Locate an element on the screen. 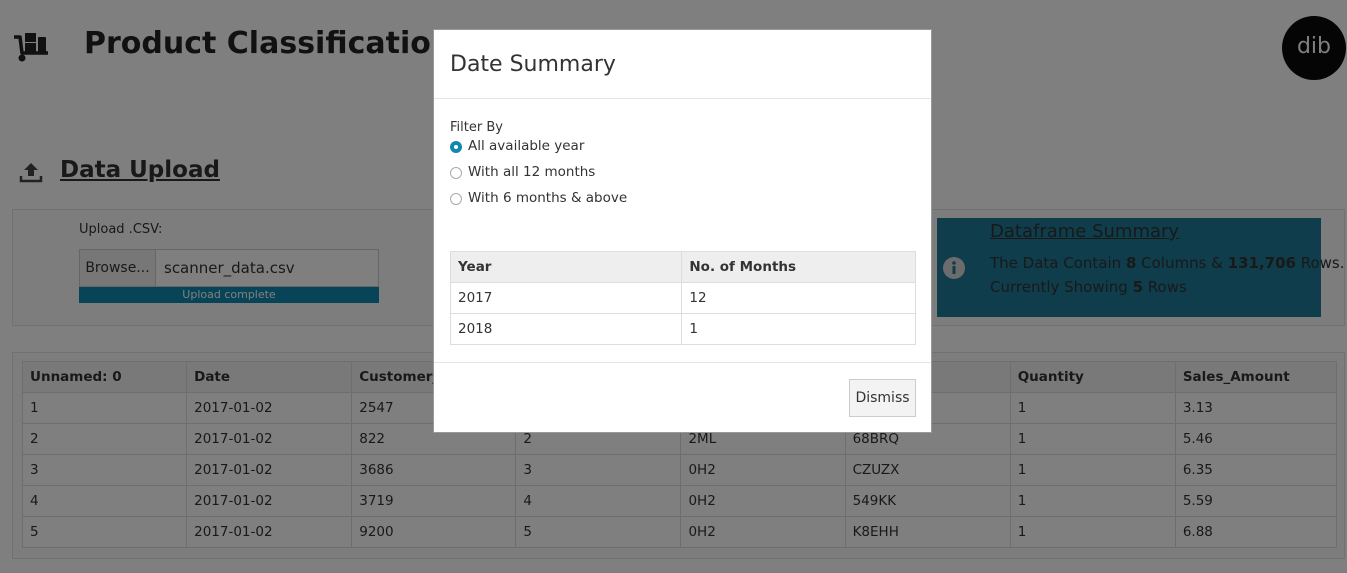 This screenshot has height=573, width=1347. table-cell: 12 is located at coordinates (798, 298).